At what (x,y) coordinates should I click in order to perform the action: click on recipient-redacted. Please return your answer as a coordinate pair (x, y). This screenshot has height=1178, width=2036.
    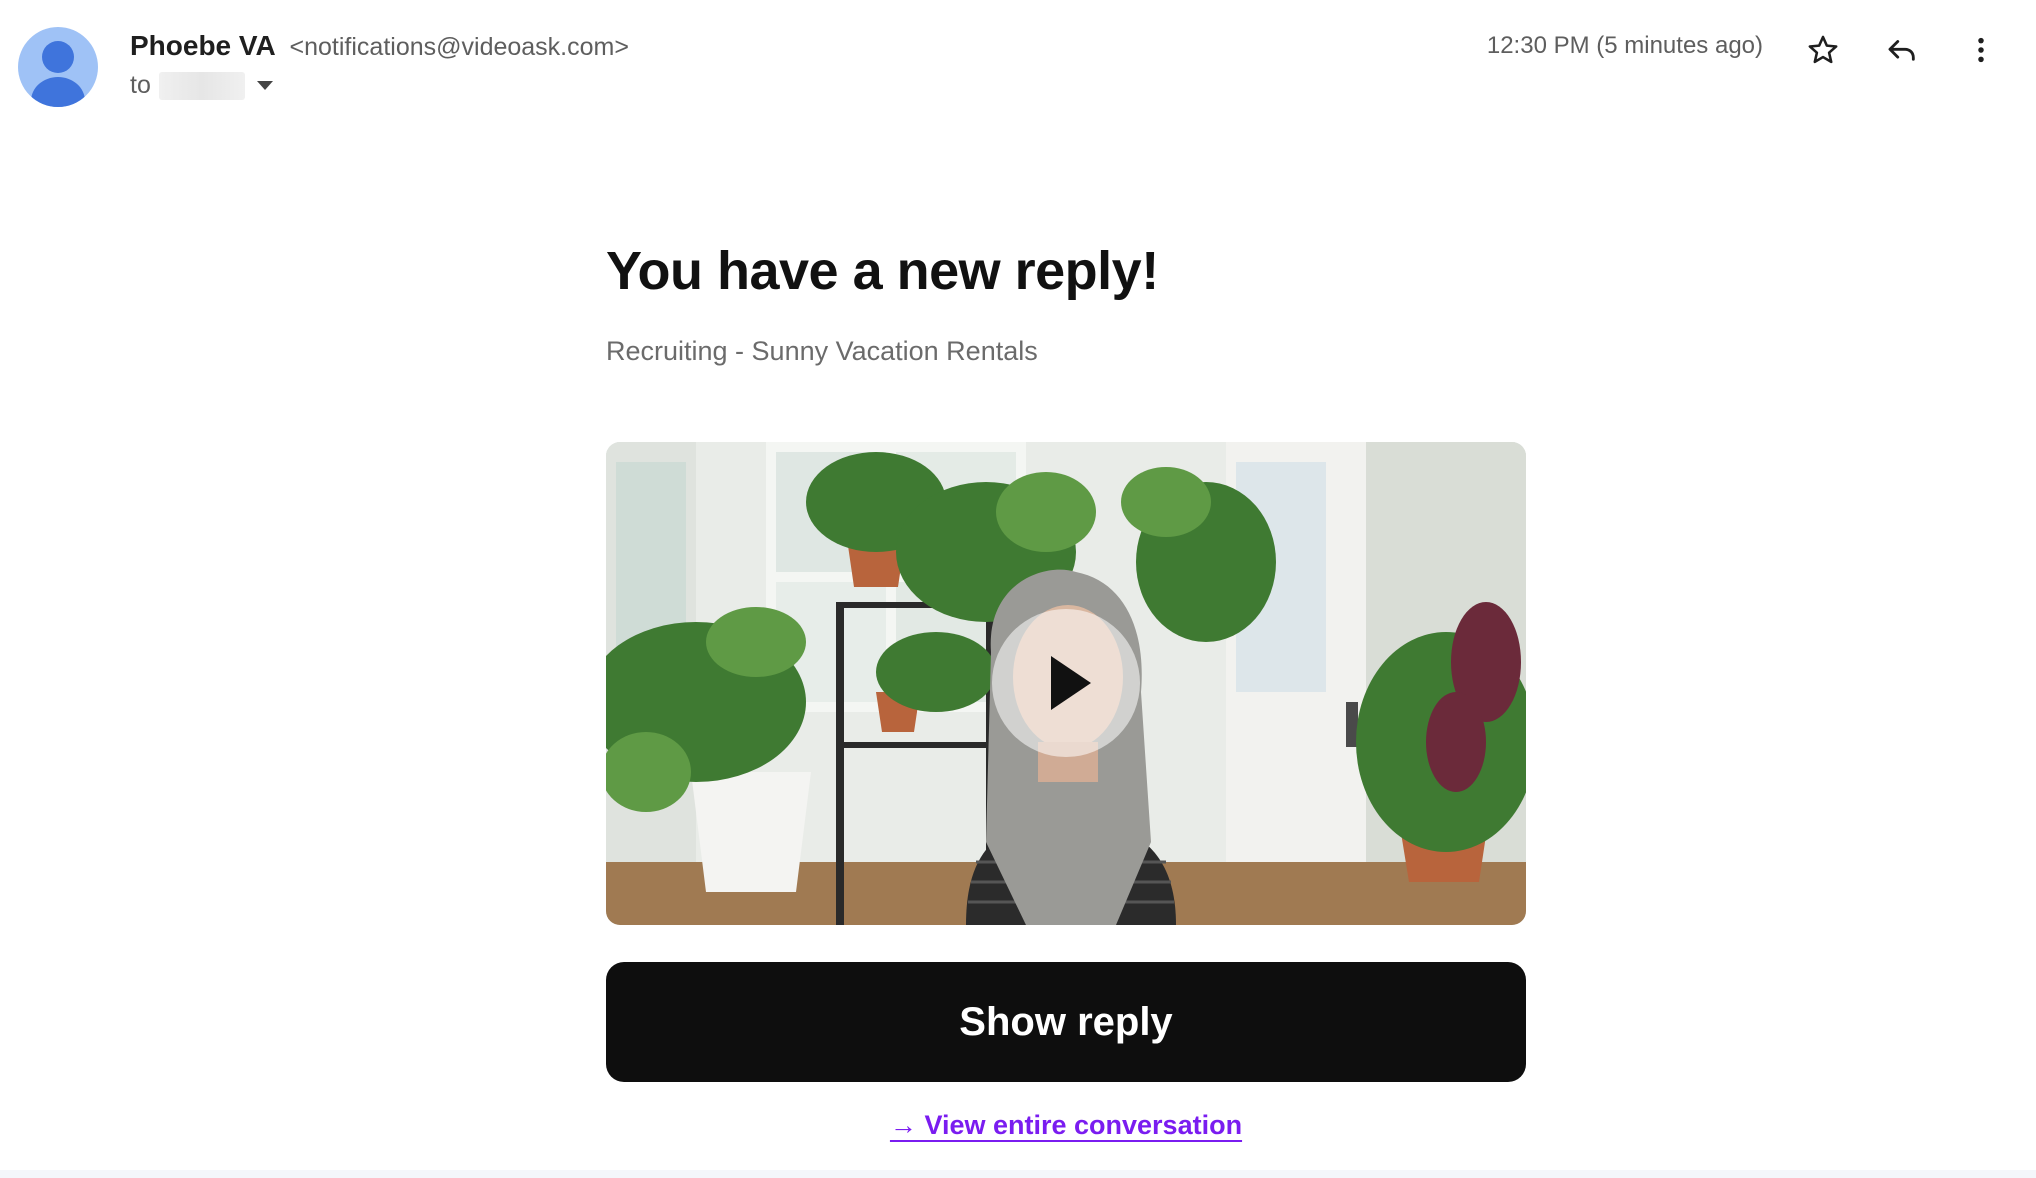
    Looking at the image, I should click on (201, 85).